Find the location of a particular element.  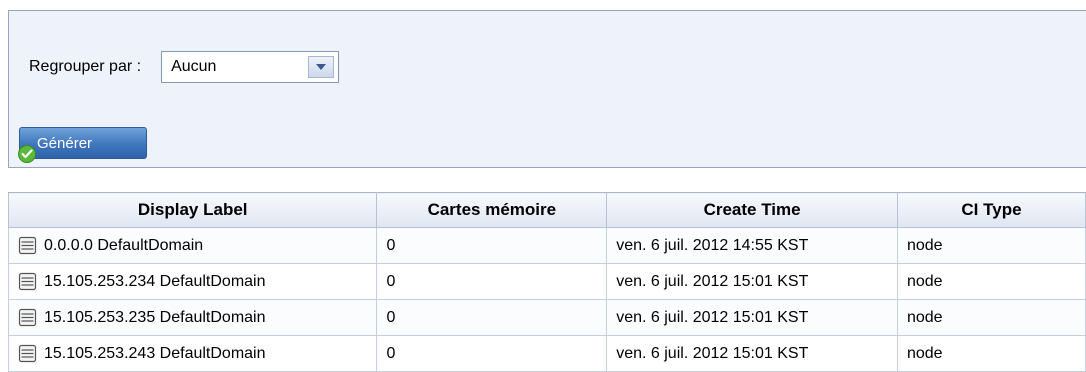

row-label: 0.0.0.0 DefaultDomain is located at coordinates (124, 245).